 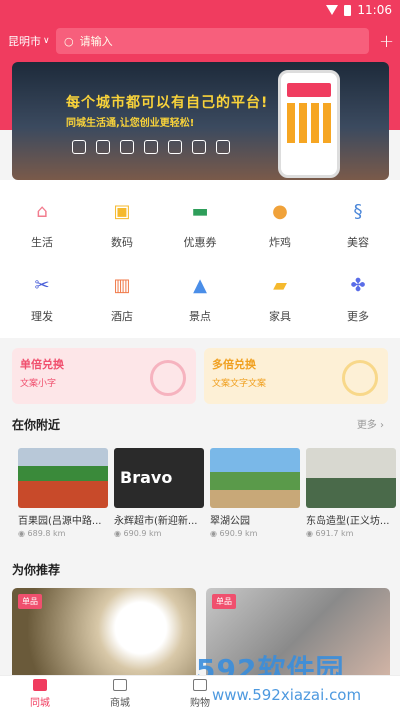 I want to click on category-label: 景点, so click(x=200, y=316).